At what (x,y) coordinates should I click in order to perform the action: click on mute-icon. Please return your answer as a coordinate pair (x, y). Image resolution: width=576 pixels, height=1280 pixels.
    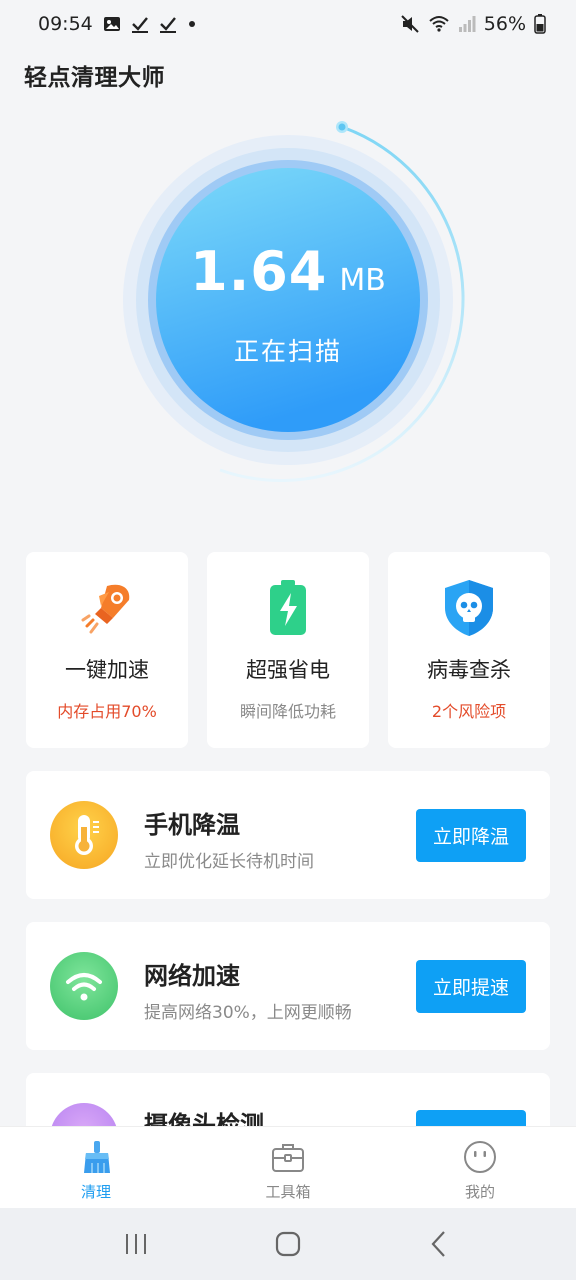
    Looking at the image, I should click on (410, 24).